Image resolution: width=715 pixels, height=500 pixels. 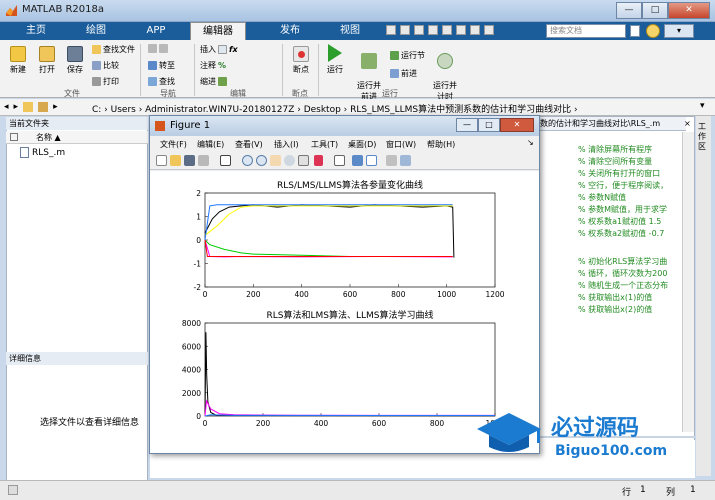 What do you see at coordinates (401, 144) in the screenshot?
I see `menu-window: 窗口(W)` at bounding box center [401, 144].